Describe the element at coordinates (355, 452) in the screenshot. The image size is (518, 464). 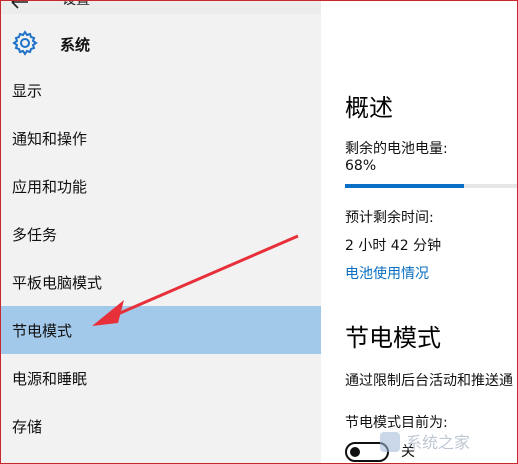
I see `toggle-knob` at that location.